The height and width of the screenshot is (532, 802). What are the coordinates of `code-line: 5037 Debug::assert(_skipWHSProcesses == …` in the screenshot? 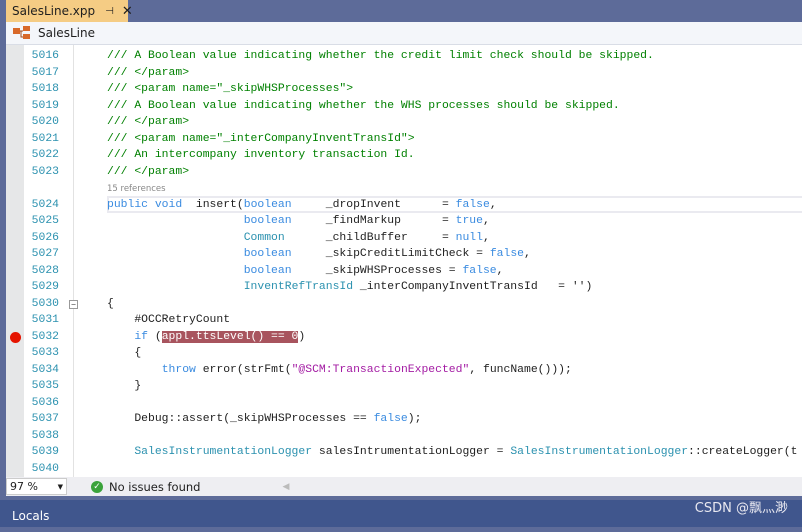 It's located at (404, 419).